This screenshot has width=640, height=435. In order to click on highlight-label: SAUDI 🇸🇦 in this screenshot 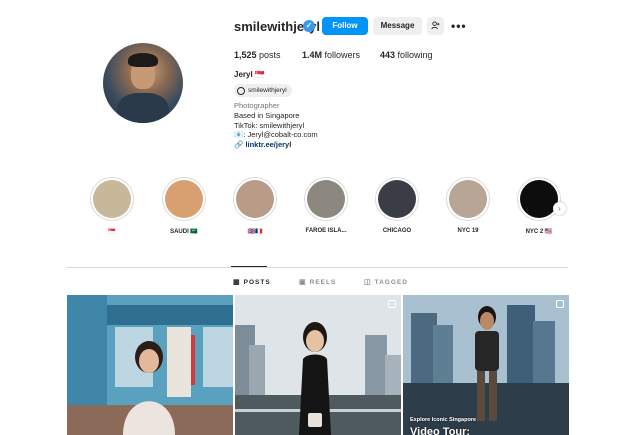, I will do `click(184, 232)`.